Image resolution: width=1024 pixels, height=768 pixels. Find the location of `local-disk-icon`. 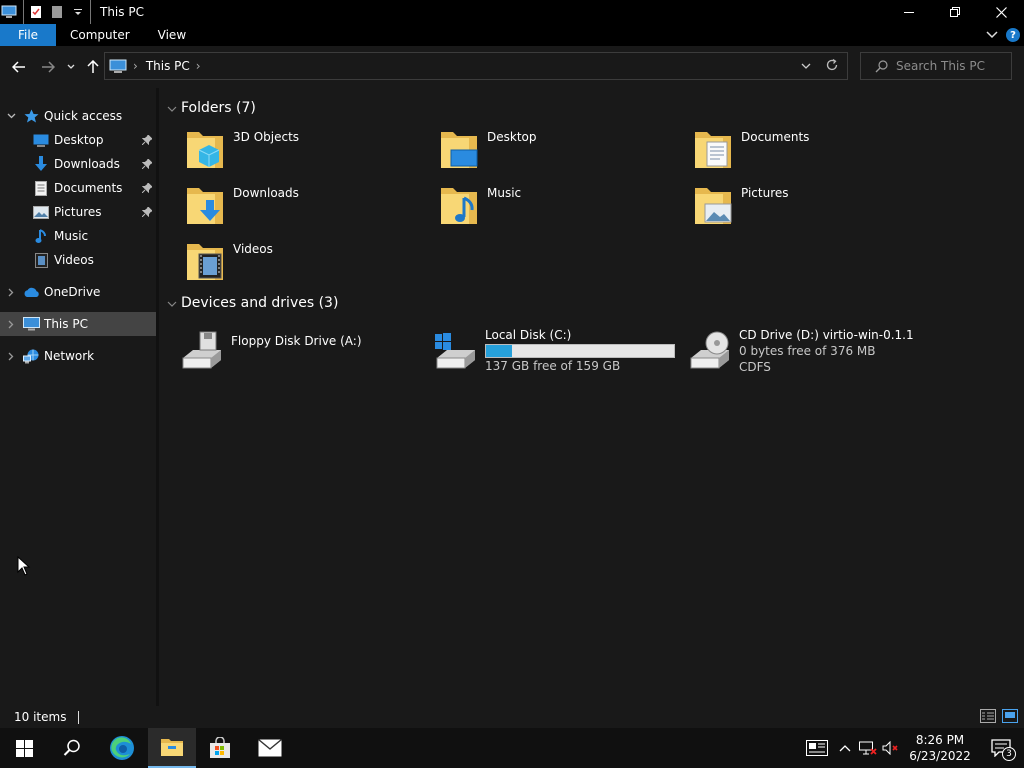

local-disk-icon is located at coordinates (455, 351).